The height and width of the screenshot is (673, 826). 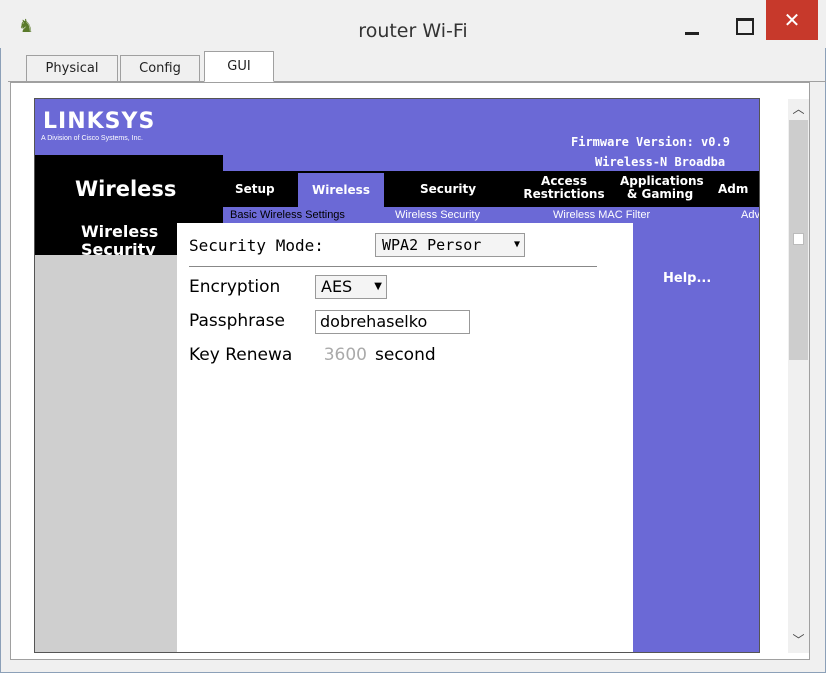 I want to click on left-column, so click(x=106, y=453).